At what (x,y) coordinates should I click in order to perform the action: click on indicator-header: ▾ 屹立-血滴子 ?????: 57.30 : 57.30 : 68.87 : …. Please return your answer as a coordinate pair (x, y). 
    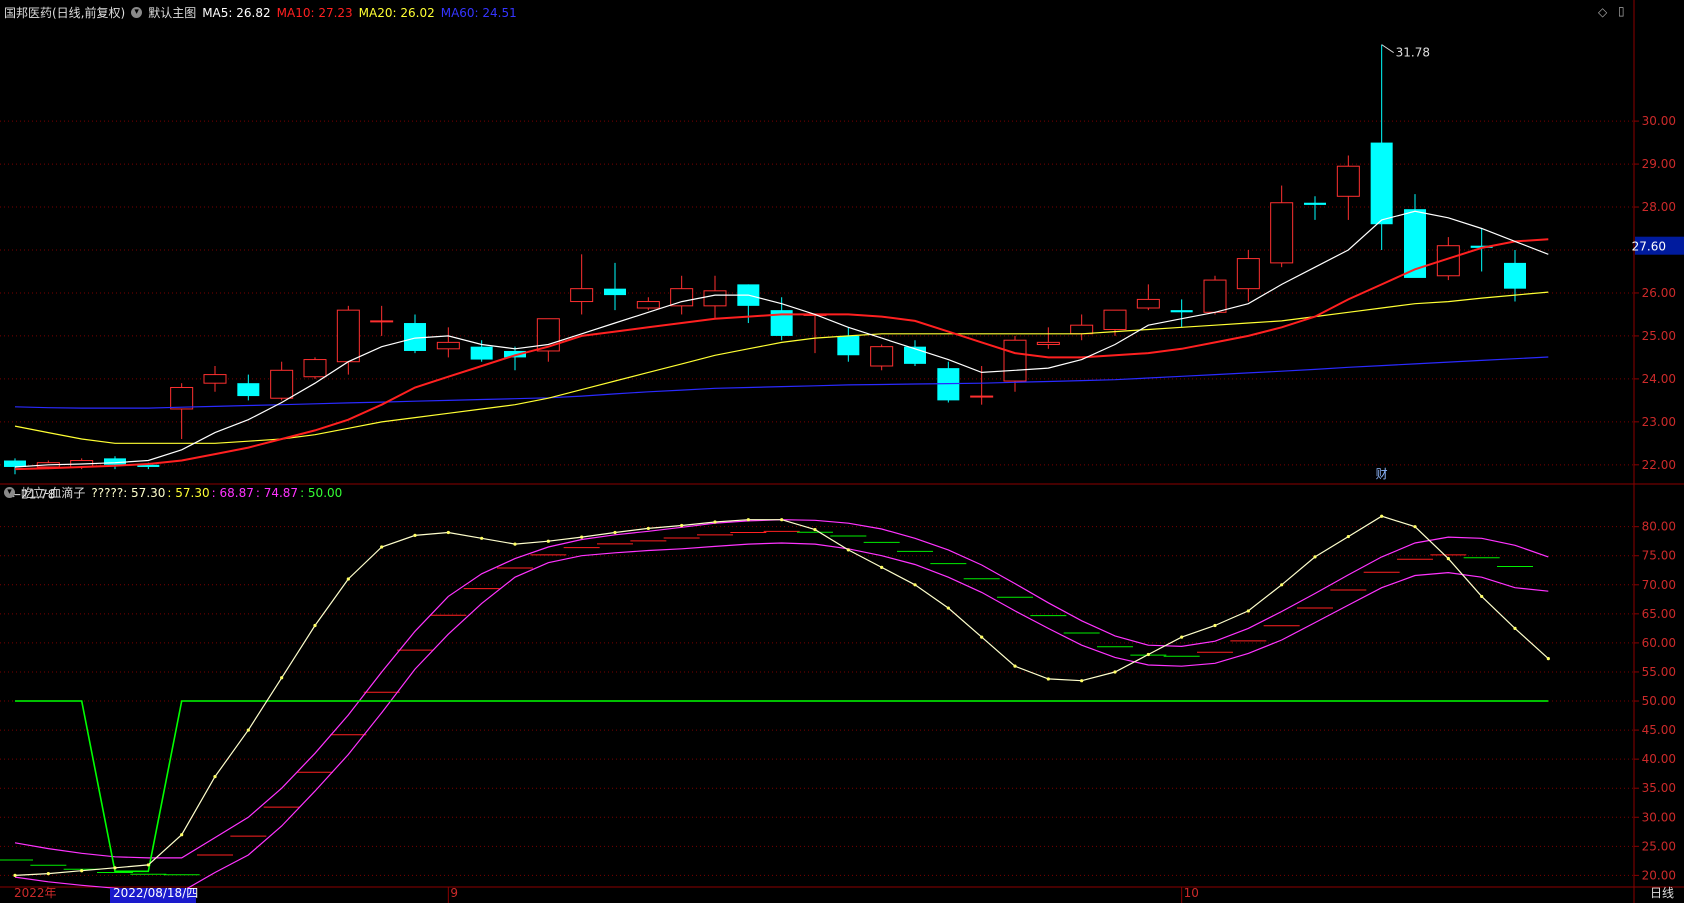
    Looking at the image, I should click on (173, 492).